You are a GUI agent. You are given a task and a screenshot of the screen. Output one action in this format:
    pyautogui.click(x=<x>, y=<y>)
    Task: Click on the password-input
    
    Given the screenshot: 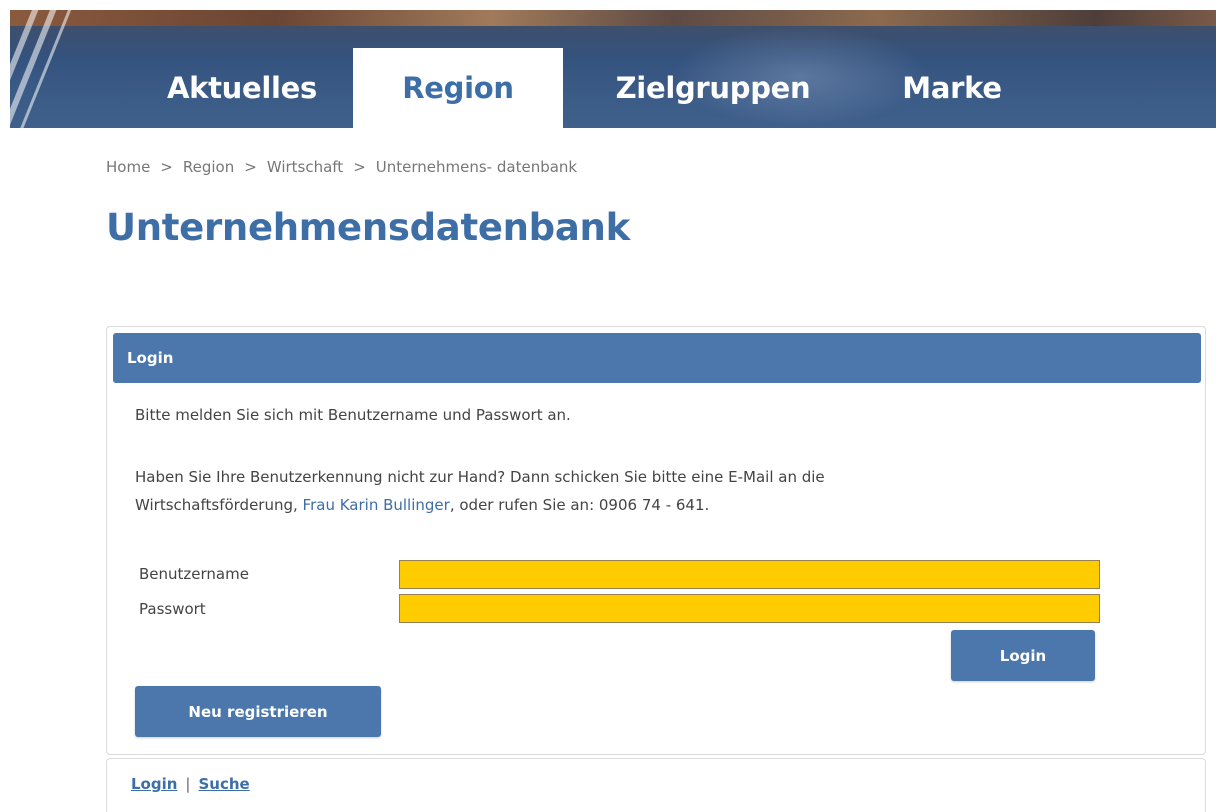 What is the action you would take?
    pyautogui.click(x=749, y=608)
    